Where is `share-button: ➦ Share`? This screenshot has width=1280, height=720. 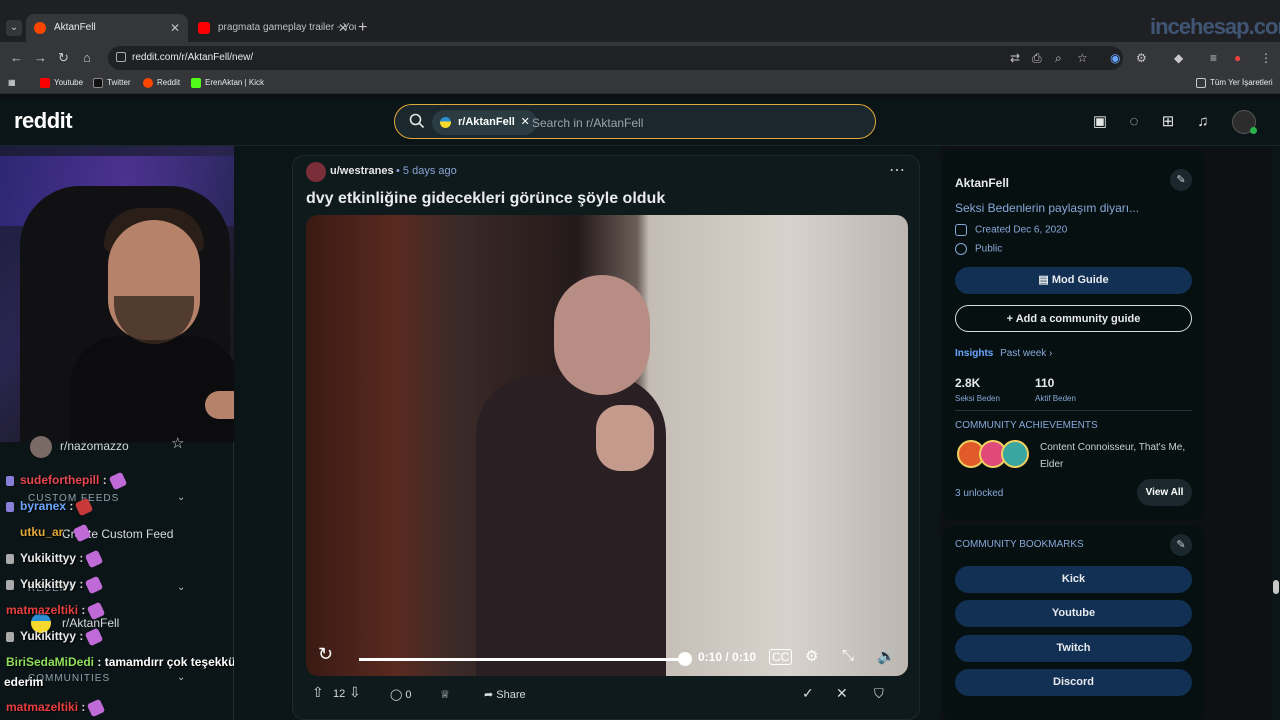 share-button: ➦ Share is located at coordinates (505, 694).